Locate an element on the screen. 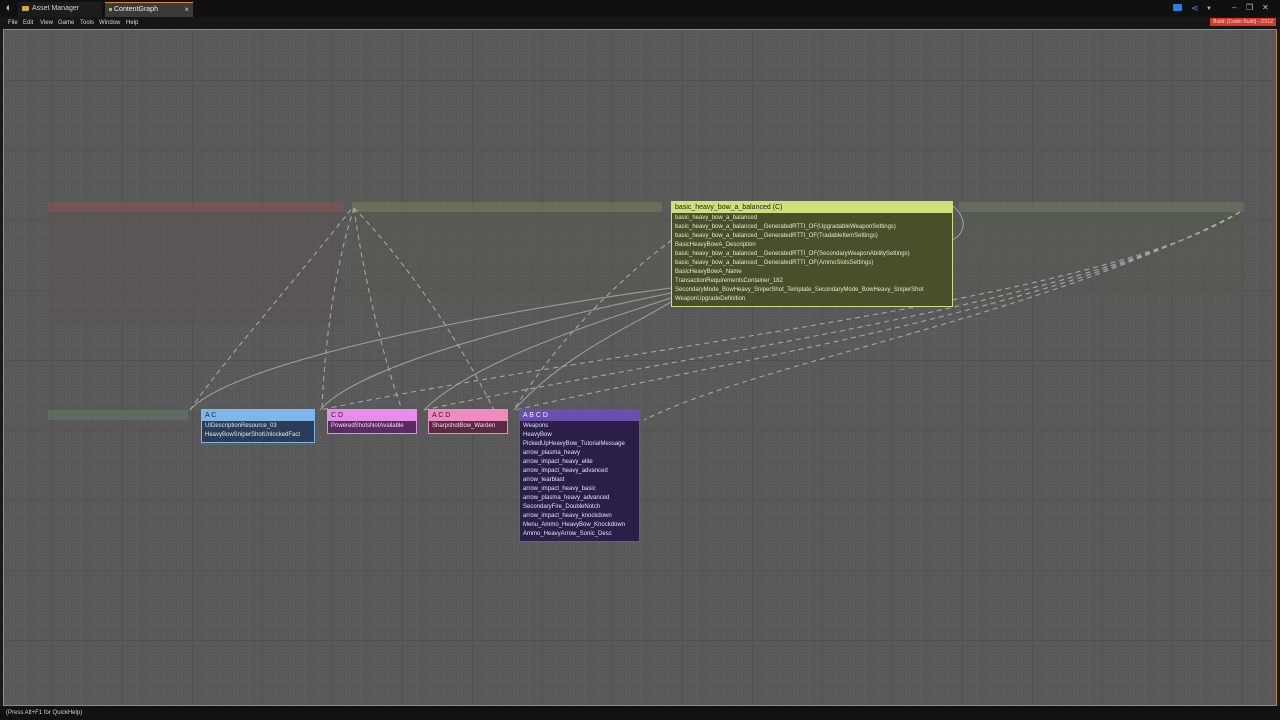 The height and width of the screenshot is (720, 1280). menu-help: Help is located at coordinates (132, 23).